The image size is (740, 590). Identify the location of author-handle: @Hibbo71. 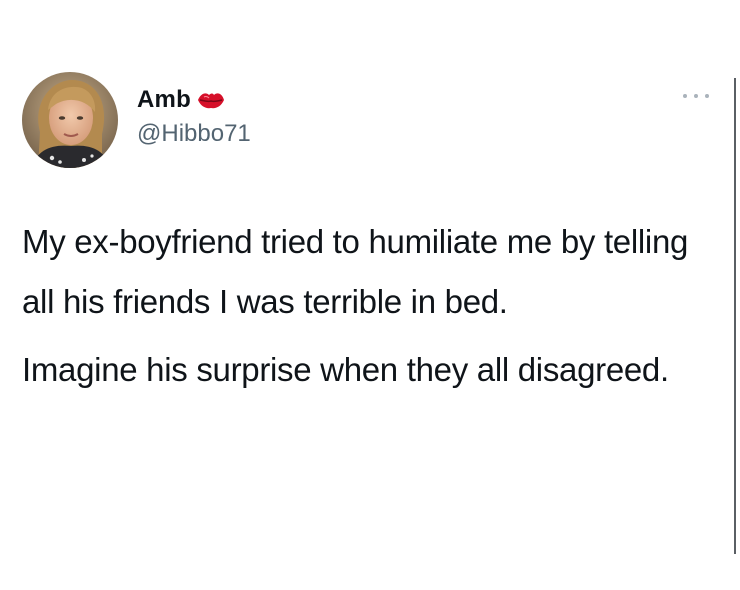
(194, 134).